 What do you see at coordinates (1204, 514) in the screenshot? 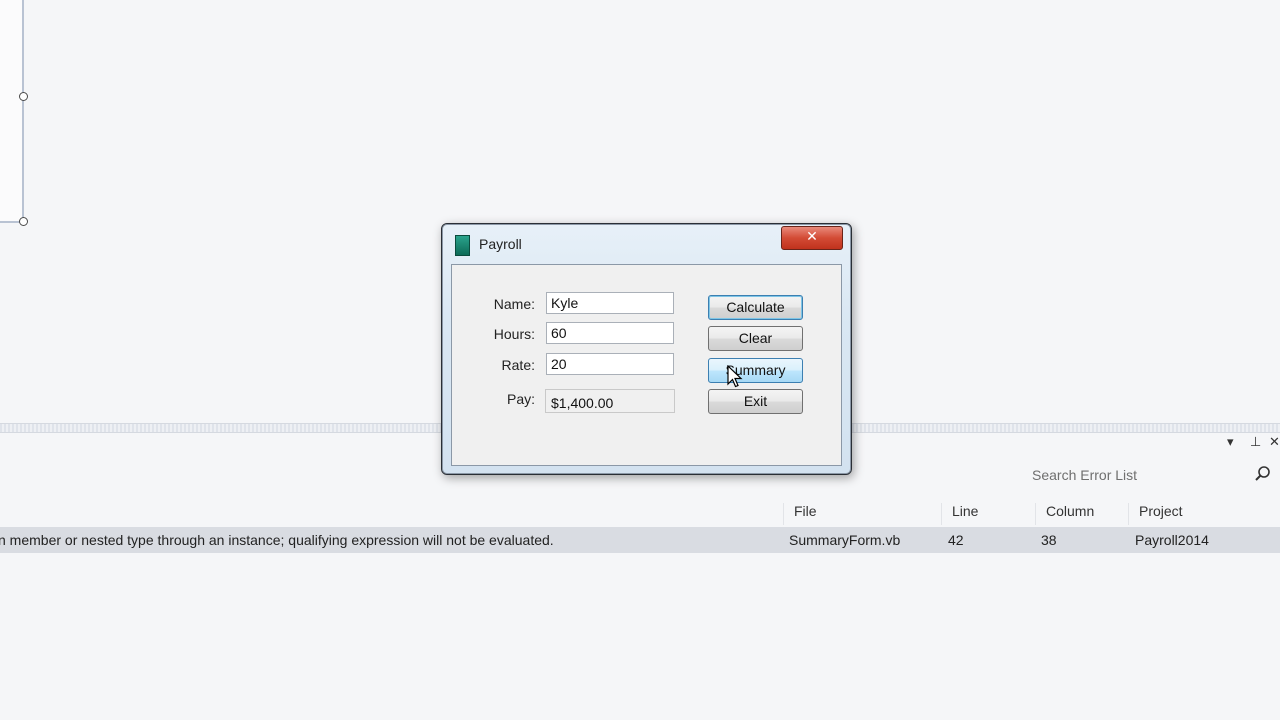
I see `column-header-project: Project` at bounding box center [1204, 514].